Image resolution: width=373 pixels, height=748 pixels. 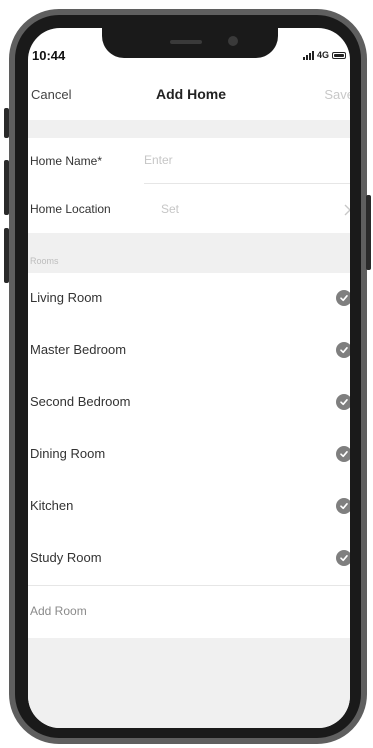 I want to click on room-label: Dining Room, so click(x=68, y=453).